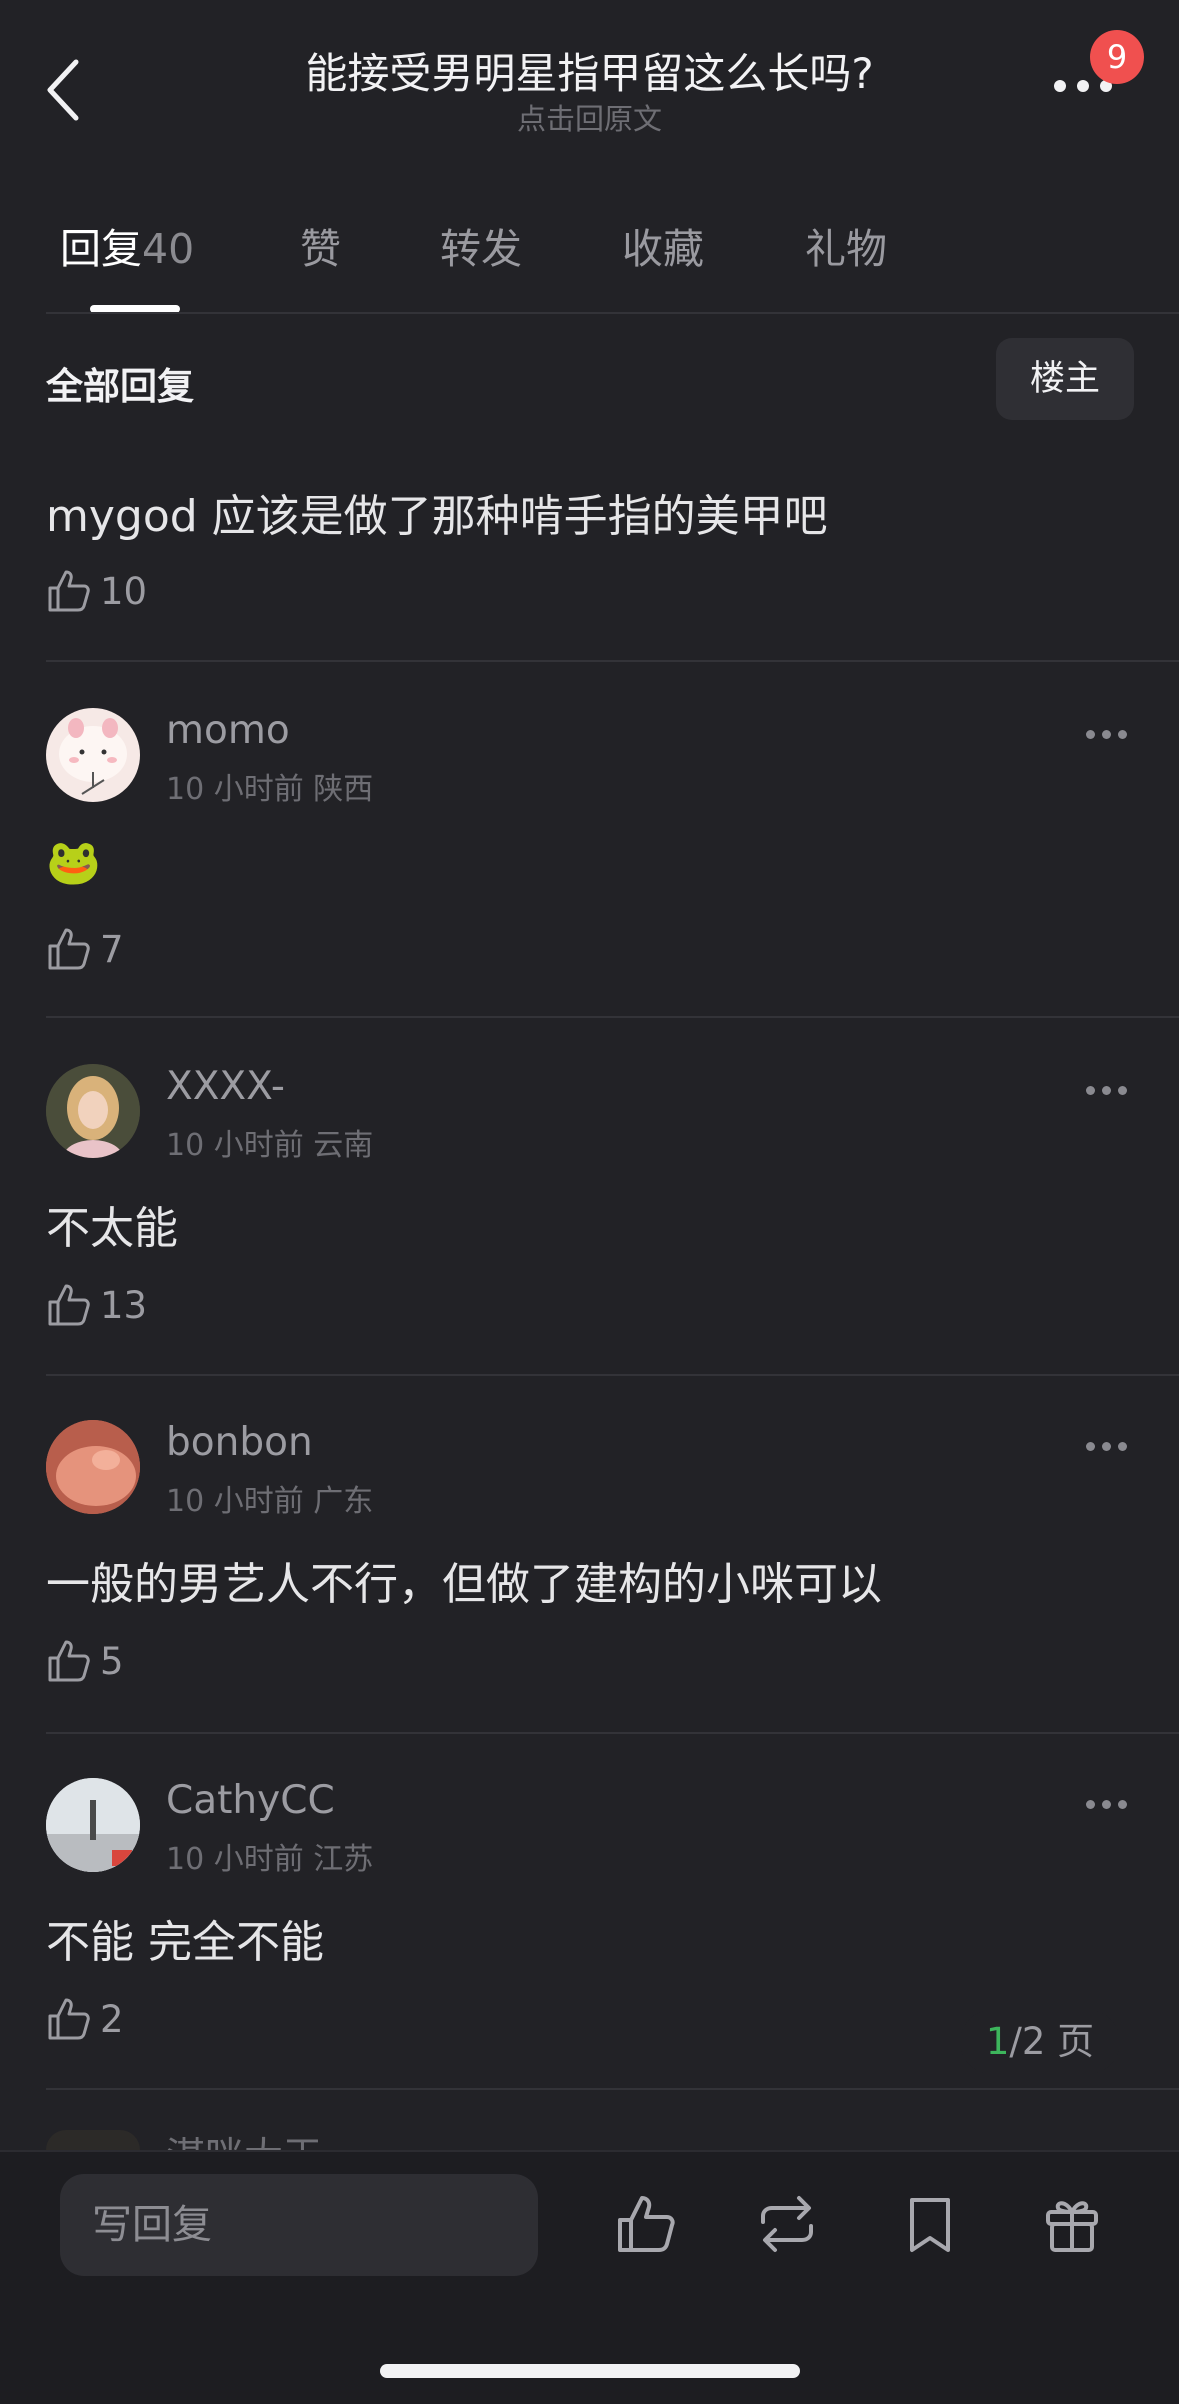 The height and width of the screenshot is (2404, 1179). Describe the element at coordinates (589, 73) in the screenshot. I see `post-title: 能接受男明星指甲留这么长吗?` at that location.